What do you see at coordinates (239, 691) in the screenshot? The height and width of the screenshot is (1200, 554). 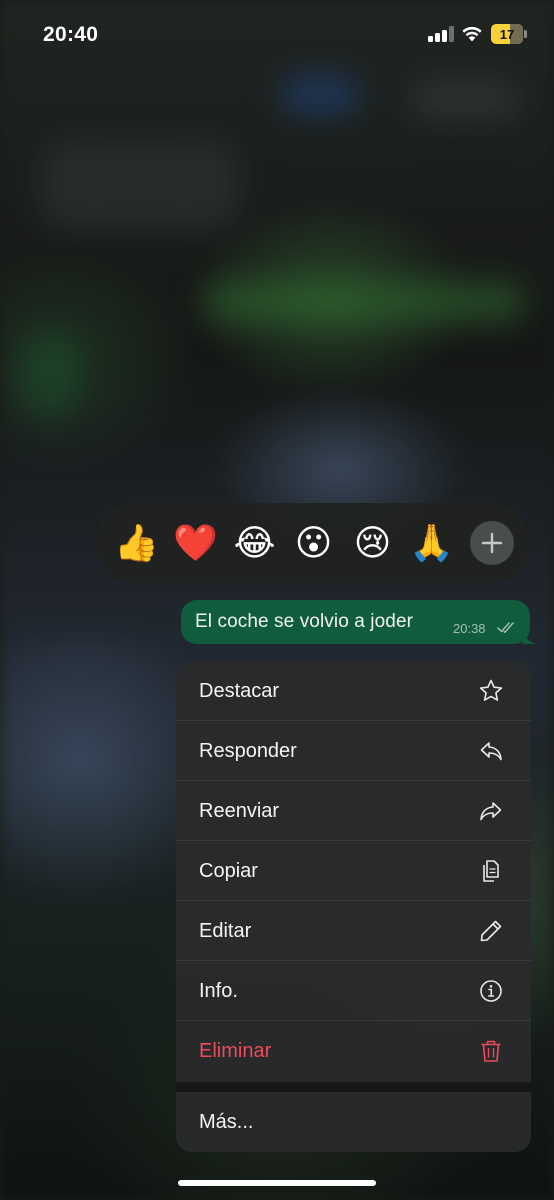 I see `menu-item-label: Destacar` at bounding box center [239, 691].